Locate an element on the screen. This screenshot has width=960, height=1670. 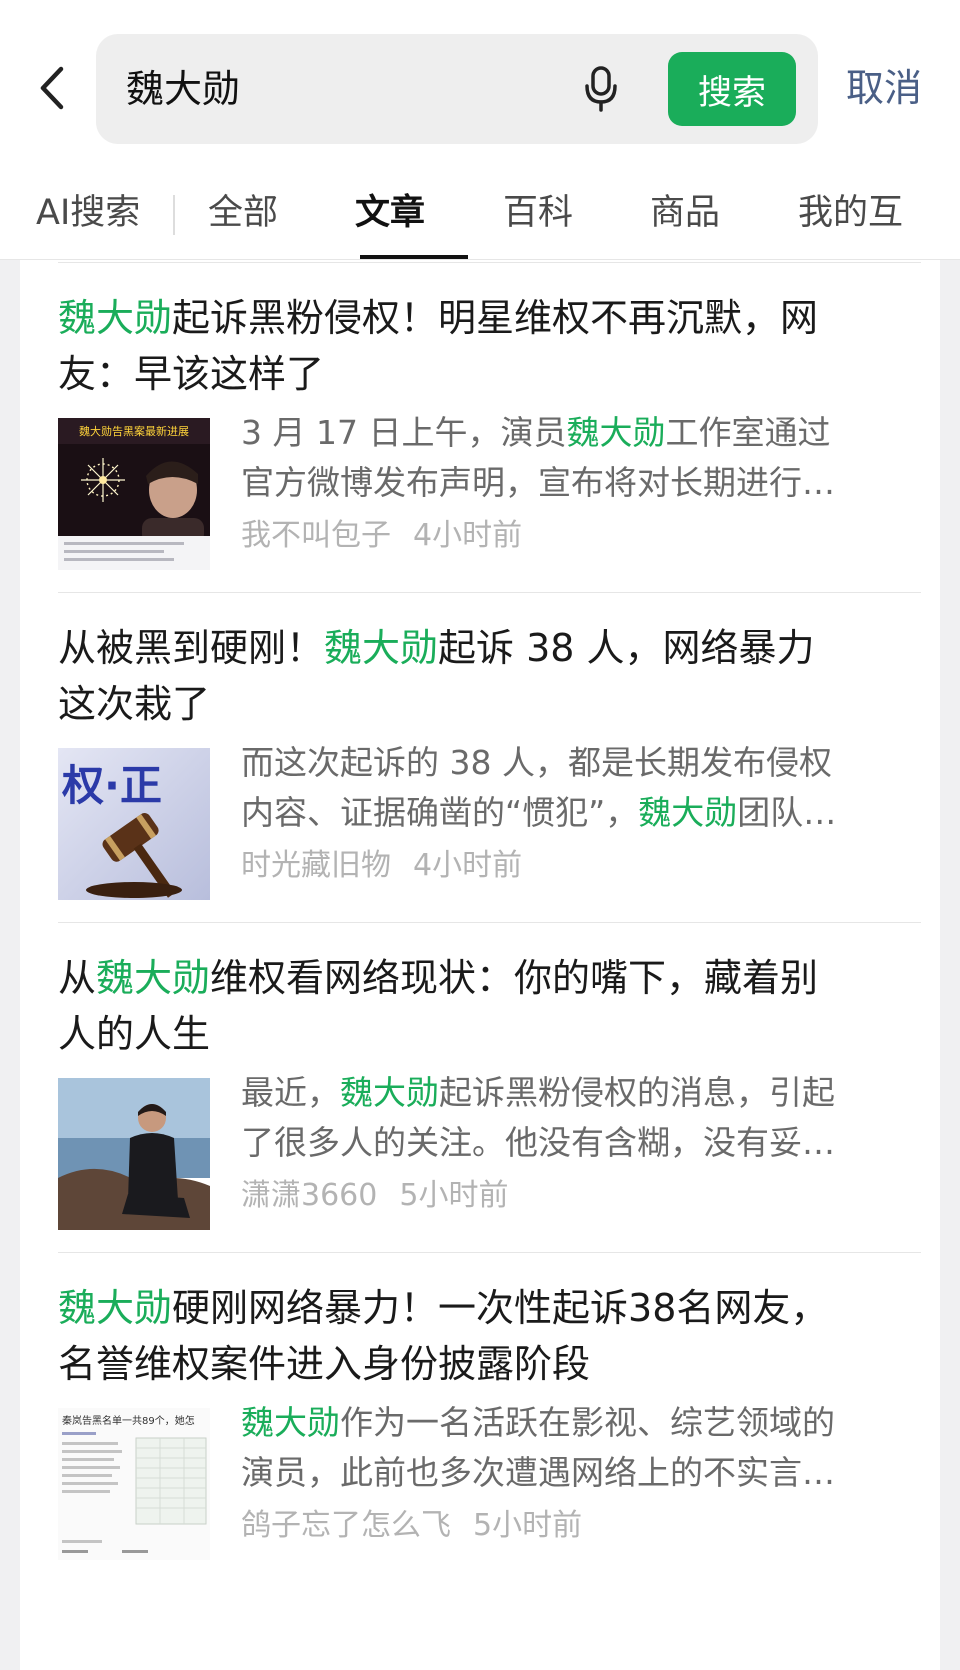
article-title: 魏大勋起诉黑粉侵权！明星维权不再沉默，网 友：早该这样了 is located at coordinates (483, 346).